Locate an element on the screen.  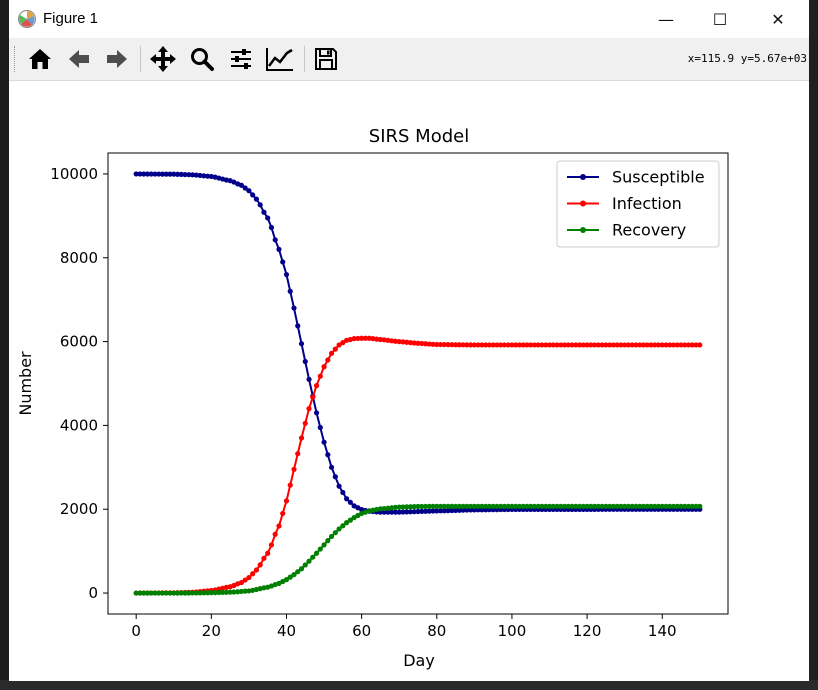
series-line is located at coordinates (418, 550).